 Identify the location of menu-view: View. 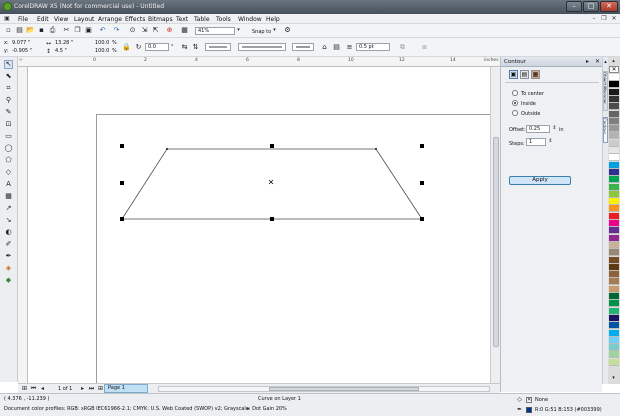
(61, 19).